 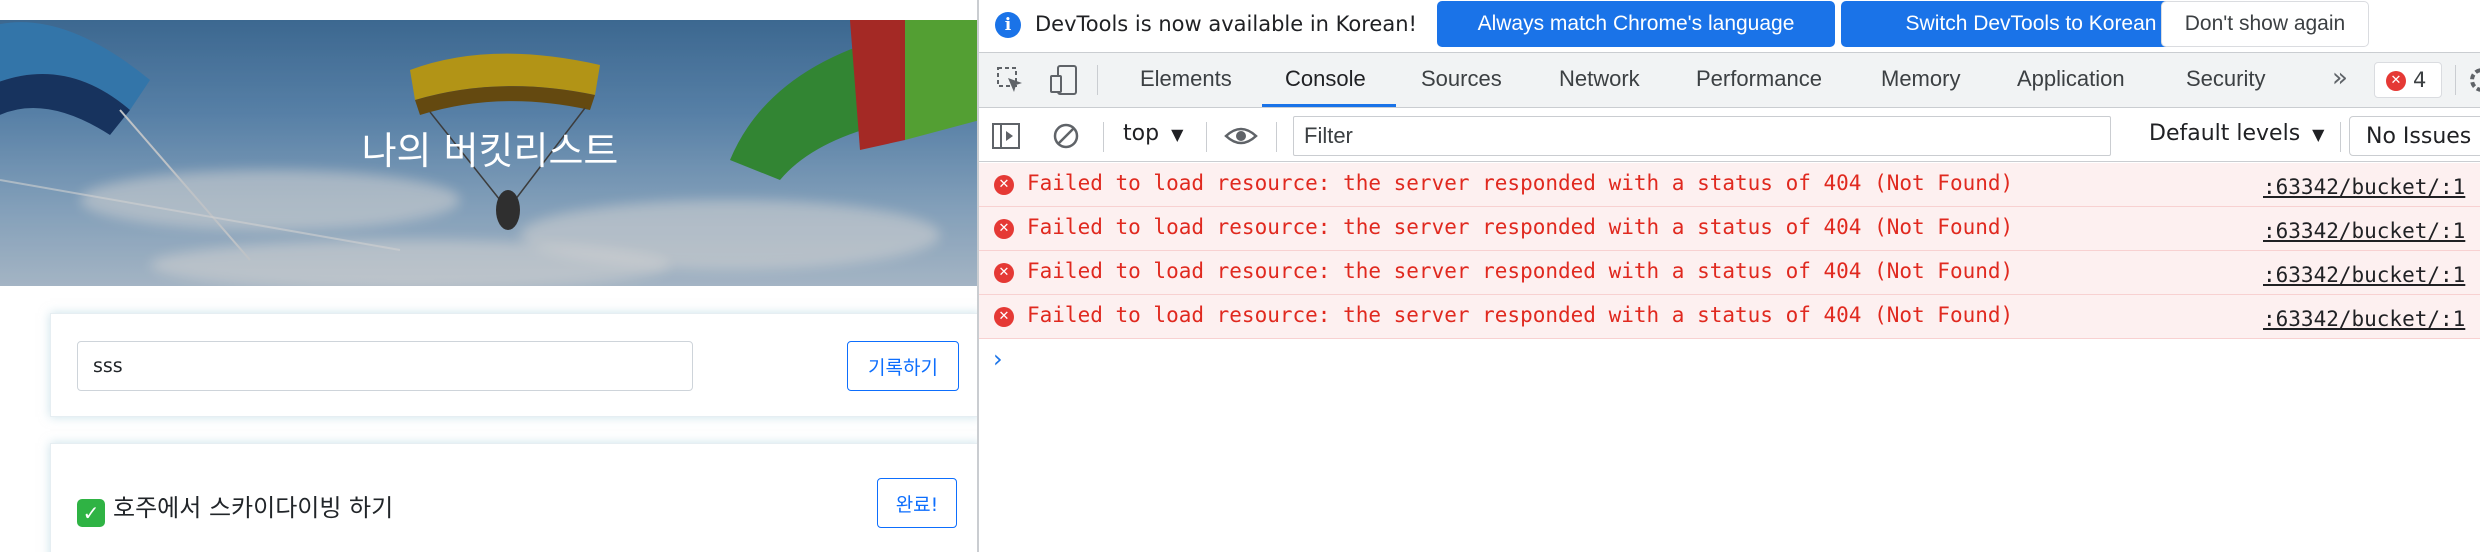 What do you see at coordinates (2071, 79) in the screenshot?
I see `tab-application: Application` at bounding box center [2071, 79].